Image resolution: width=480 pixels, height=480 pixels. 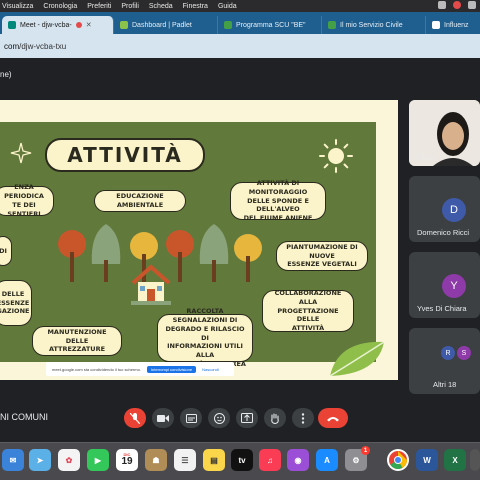 What do you see at coordinates (298, 460) in the screenshot?
I see `podcasts-icon: ◉` at bounding box center [298, 460].